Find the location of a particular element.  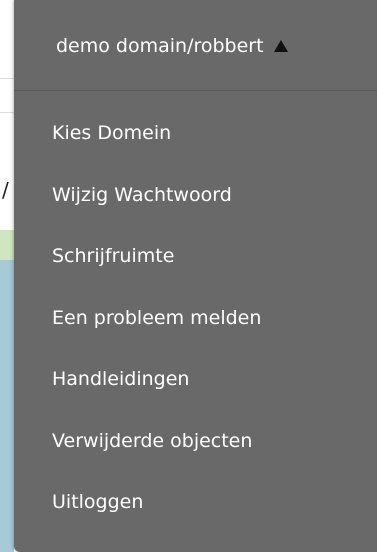

menu-item-kies-domein: Kies Domein is located at coordinates (156, 145).